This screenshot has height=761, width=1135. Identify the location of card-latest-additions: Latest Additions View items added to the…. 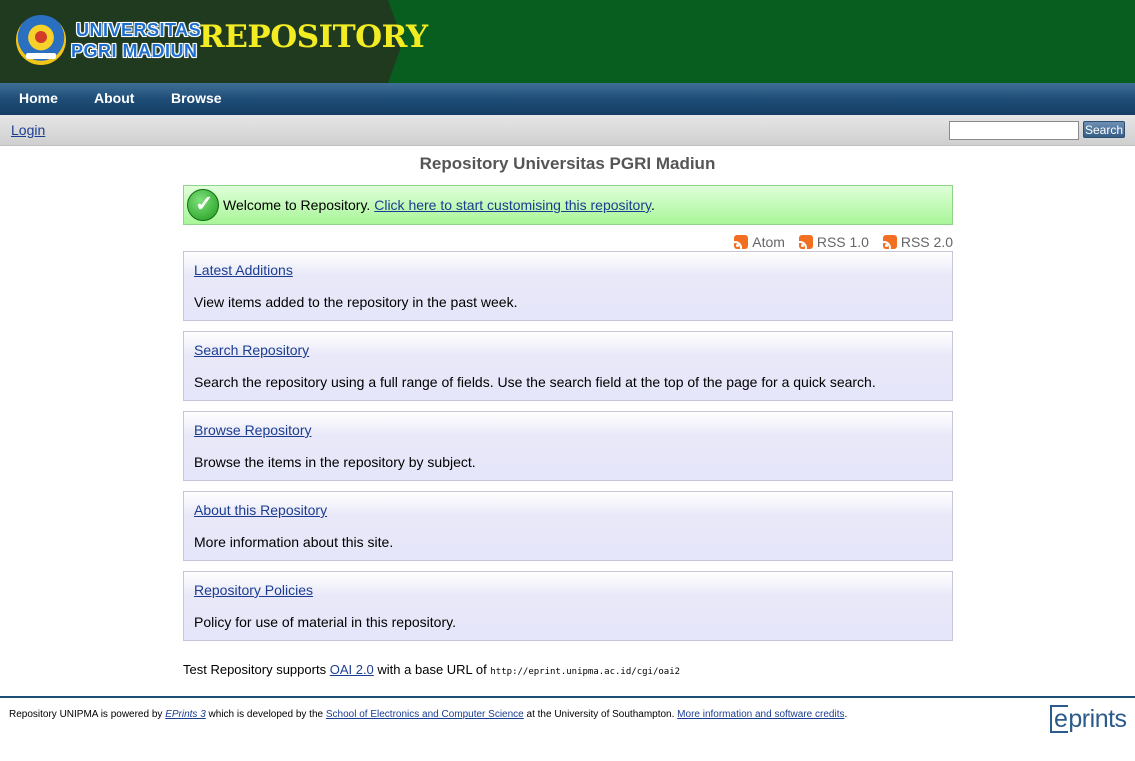
(568, 286).